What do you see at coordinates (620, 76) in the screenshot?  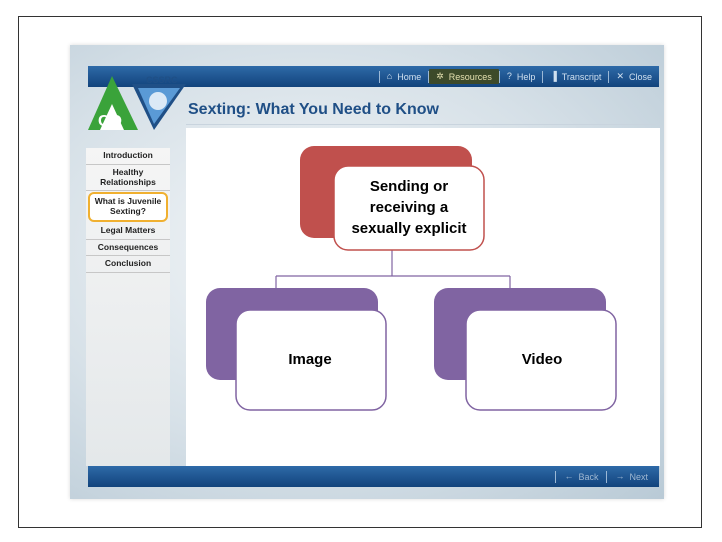 I see `close-icon: ✕` at bounding box center [620, 76].